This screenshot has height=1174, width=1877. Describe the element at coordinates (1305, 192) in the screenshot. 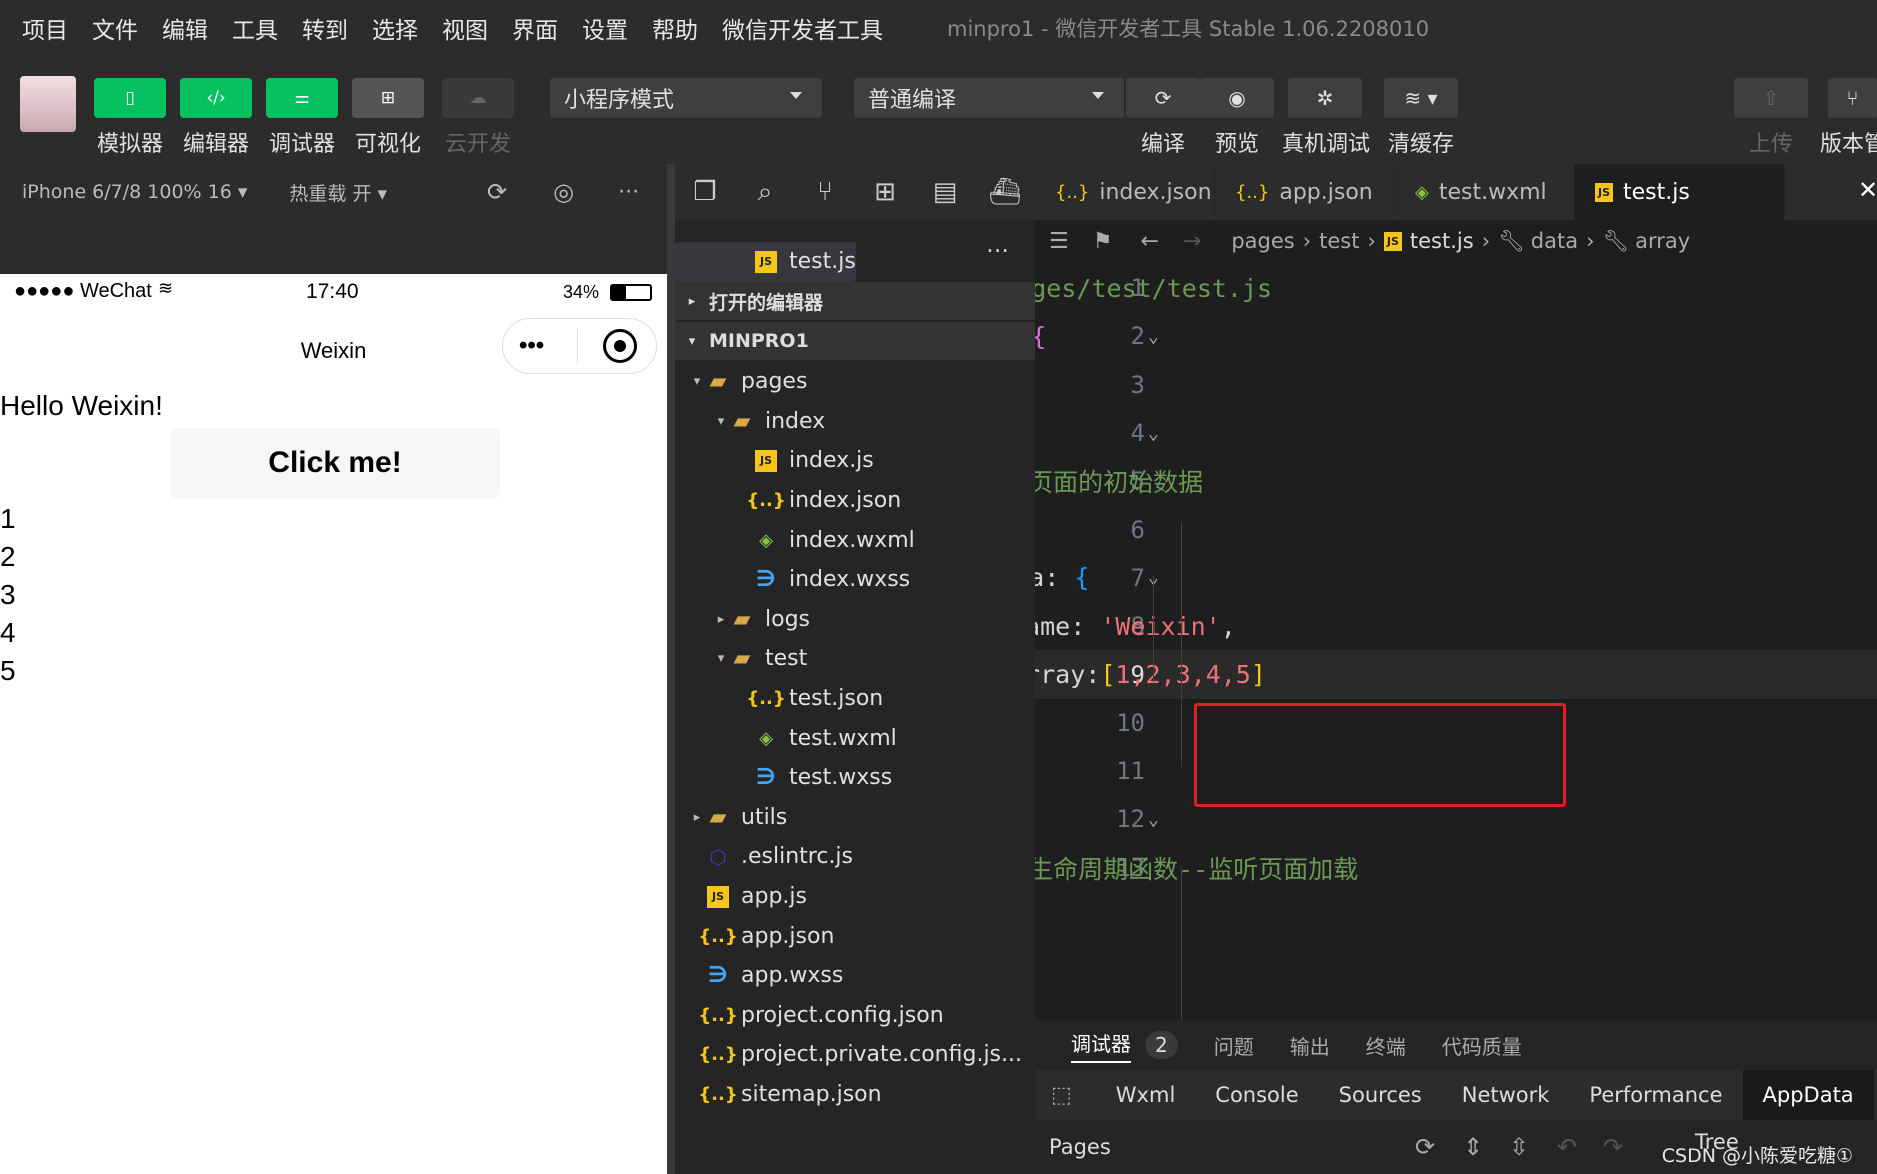

I see `tab-app-json: {..} app.json` at that location.